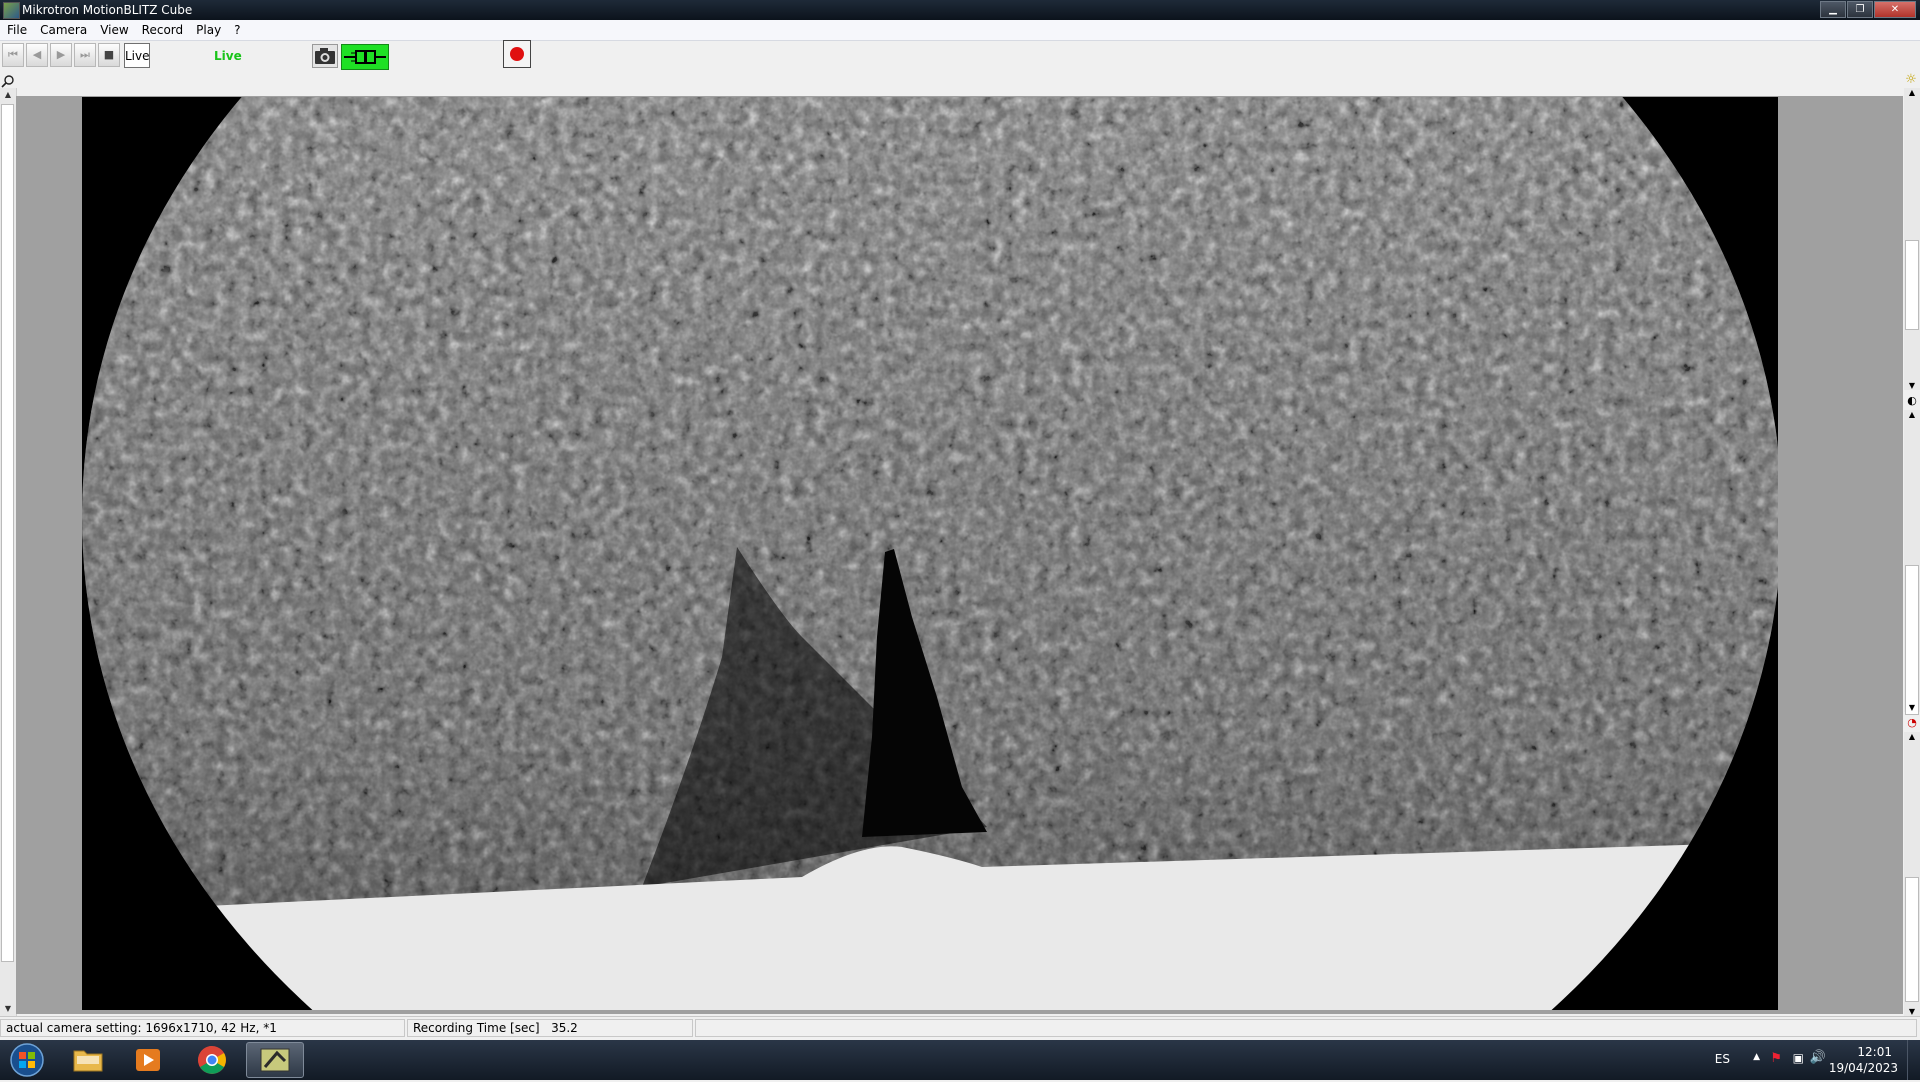 This screenshot has height=1082, width=1920. I want to click on window-titlebar: Mikrotron MotionBLITZ Cube ▁ ❐ ✕, so click(960, 10).